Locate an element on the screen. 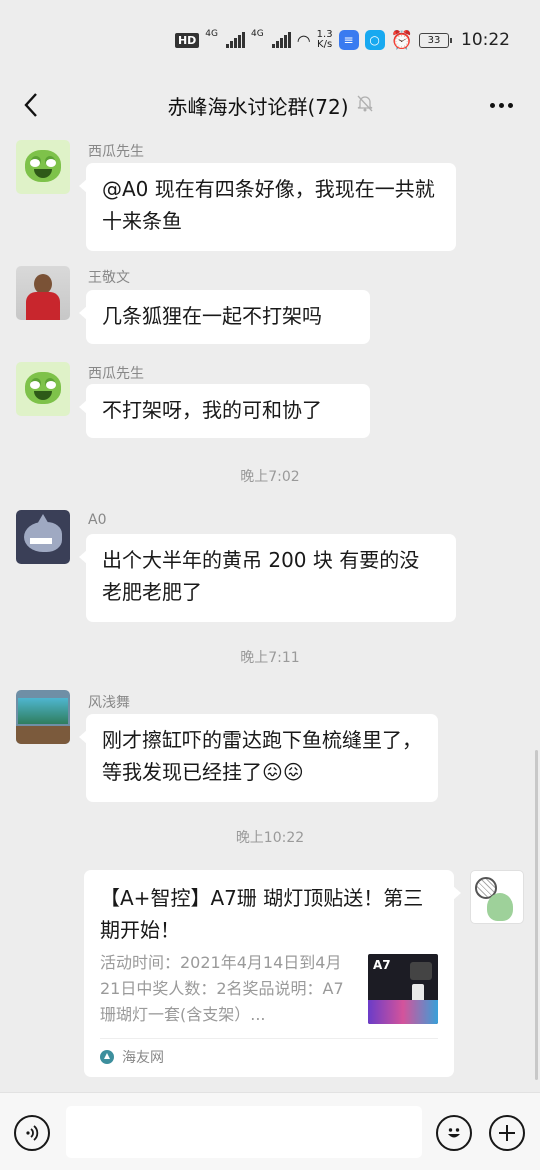 This screenshot has height=1170, width=540. sender-name: A0 is located at coordinates (97, 520).